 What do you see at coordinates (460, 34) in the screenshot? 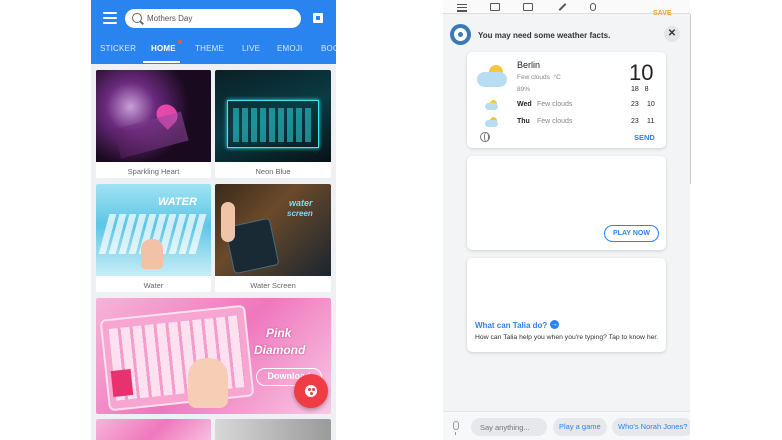
I see `talia-logo-icon` at bounding box center [460, 34].